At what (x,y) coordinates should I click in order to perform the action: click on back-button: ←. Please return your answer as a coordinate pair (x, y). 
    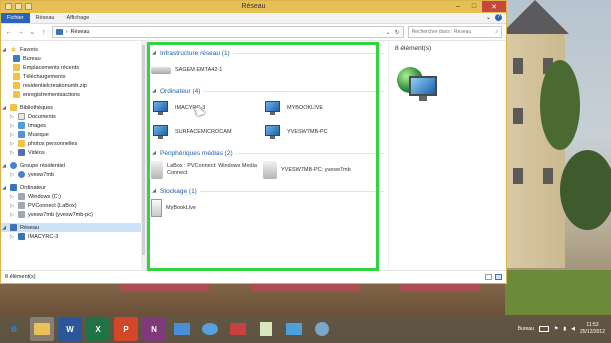
    Looking at the image, I should click on (9, 32).